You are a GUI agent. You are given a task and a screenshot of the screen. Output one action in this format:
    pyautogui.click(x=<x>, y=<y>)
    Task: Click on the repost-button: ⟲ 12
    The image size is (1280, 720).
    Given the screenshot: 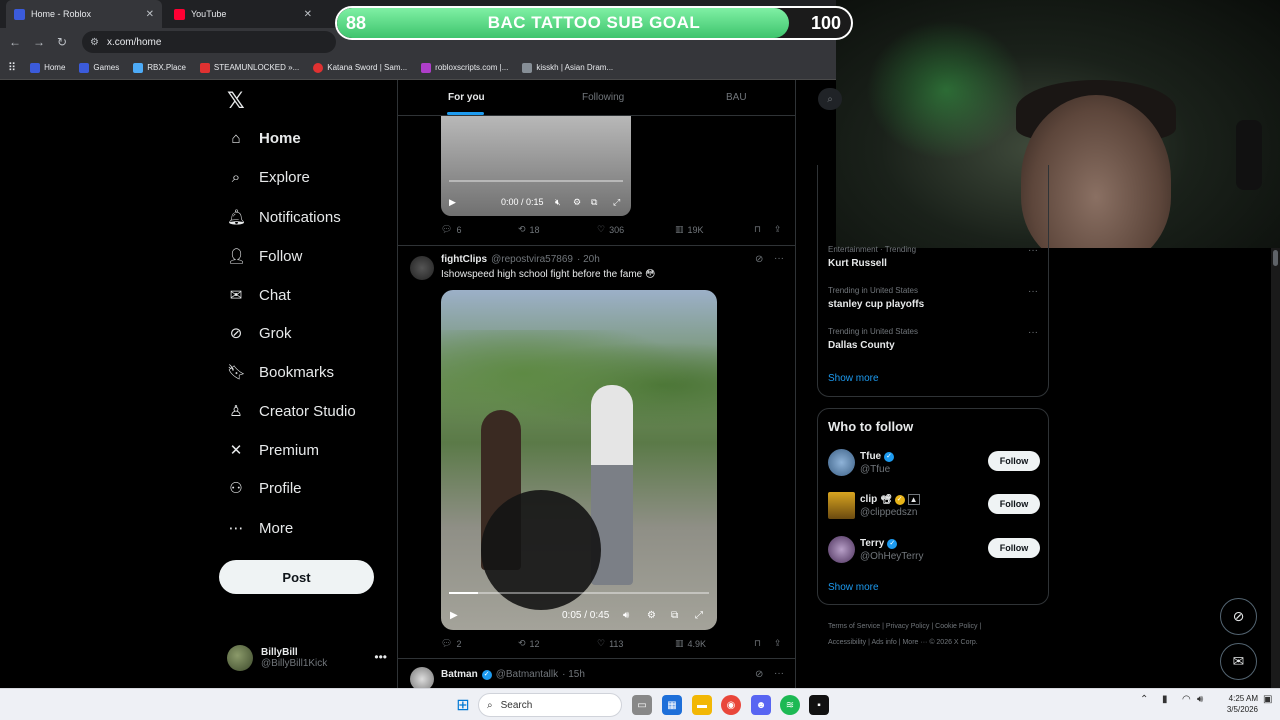 What is the action you would take?
    pyautogui.click(x=529, y=643)
    